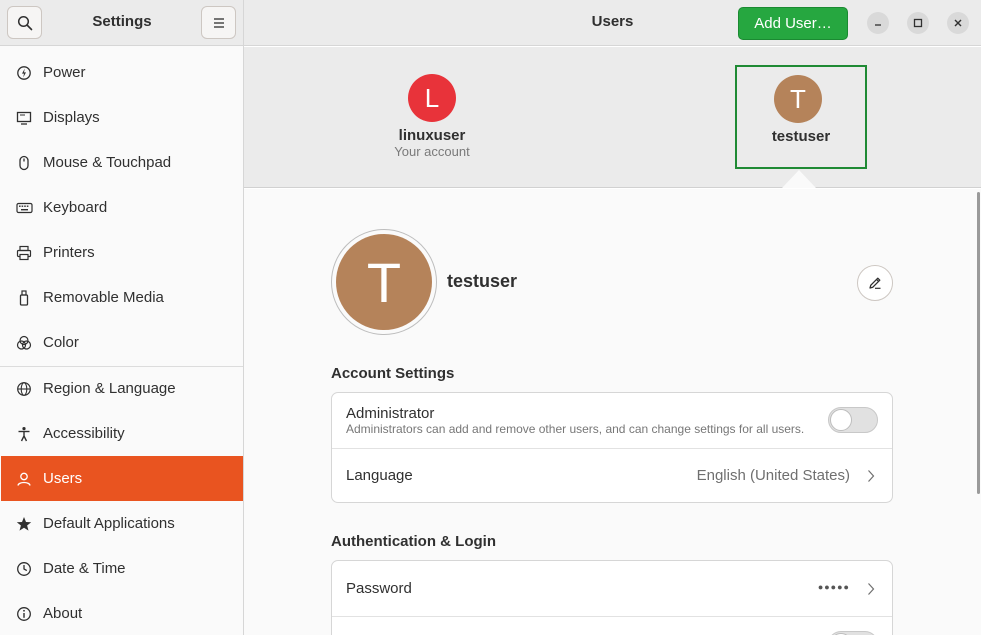  Describe the element at coordinates (853, 633) in the screenshot. I see `automatic-login-toggle` at that location.